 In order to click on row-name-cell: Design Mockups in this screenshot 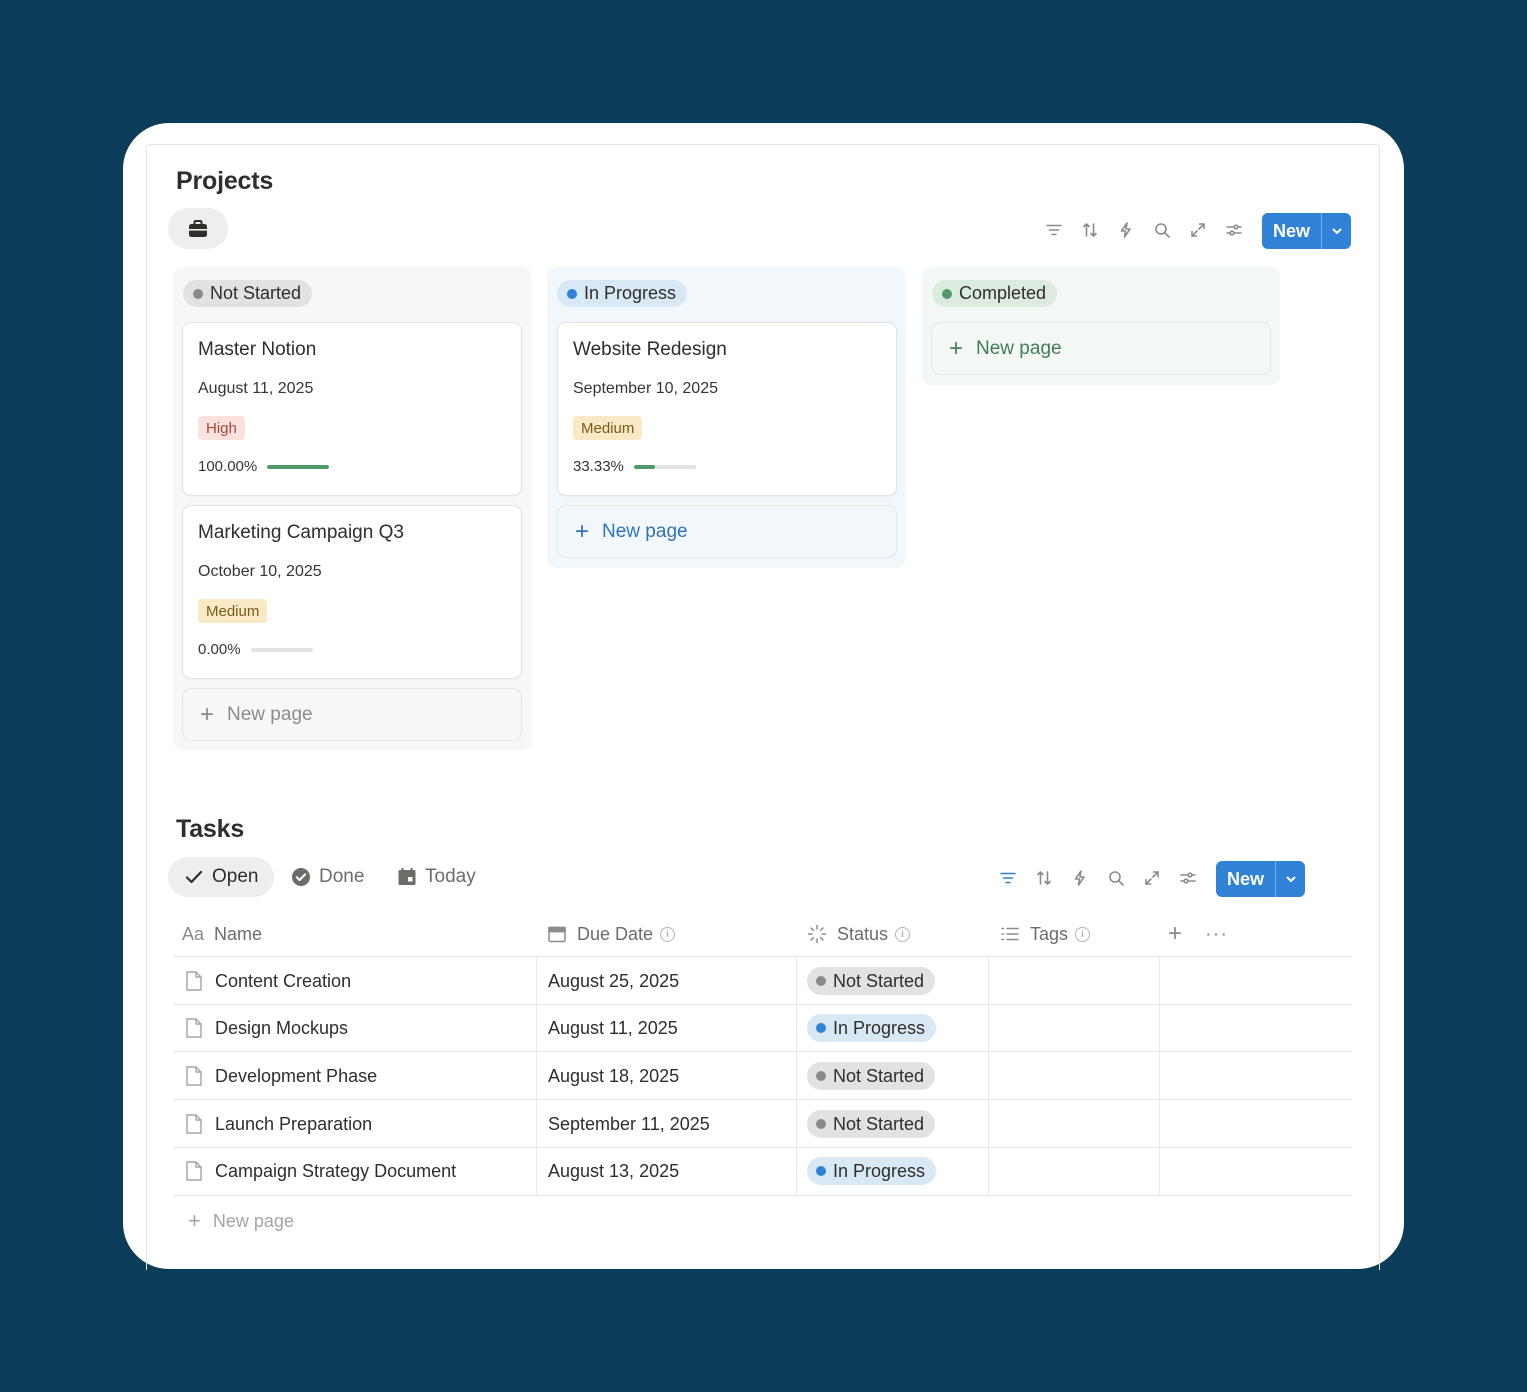, I will do `click(266, 1028)`.